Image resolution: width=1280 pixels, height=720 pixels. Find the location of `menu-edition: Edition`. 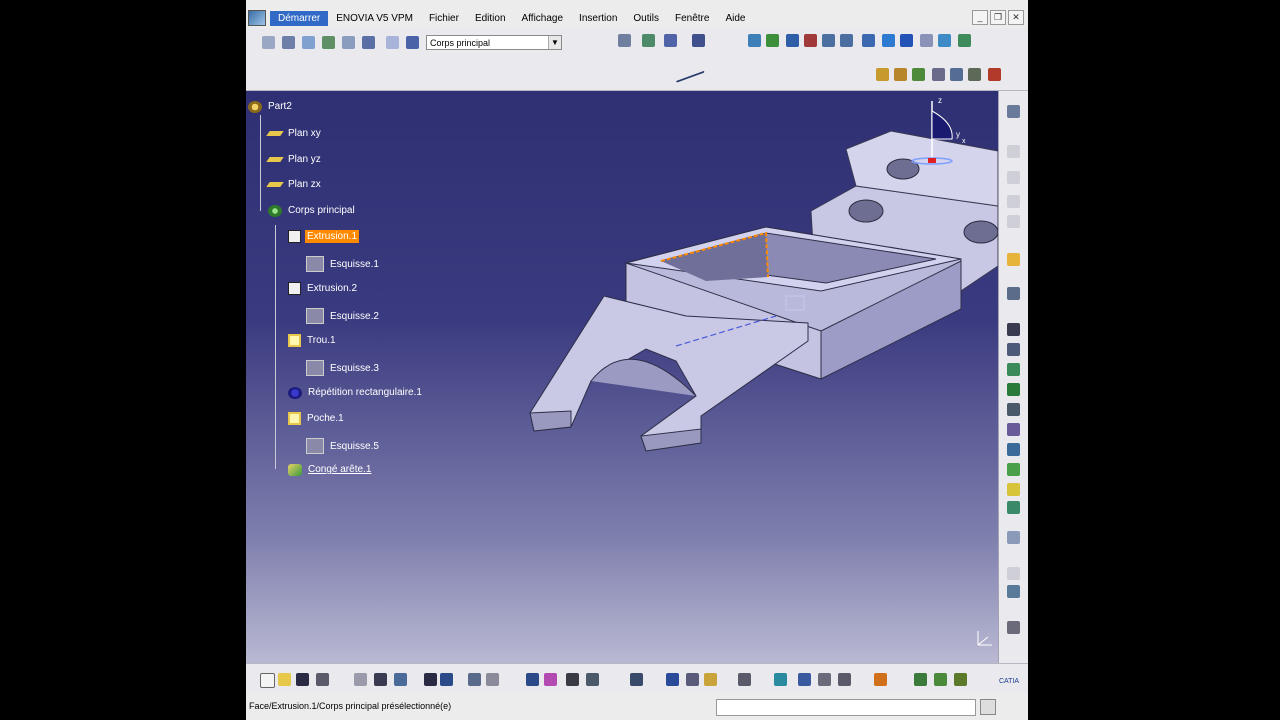

menu-edition: Edition is located at coordinates (490, 18).